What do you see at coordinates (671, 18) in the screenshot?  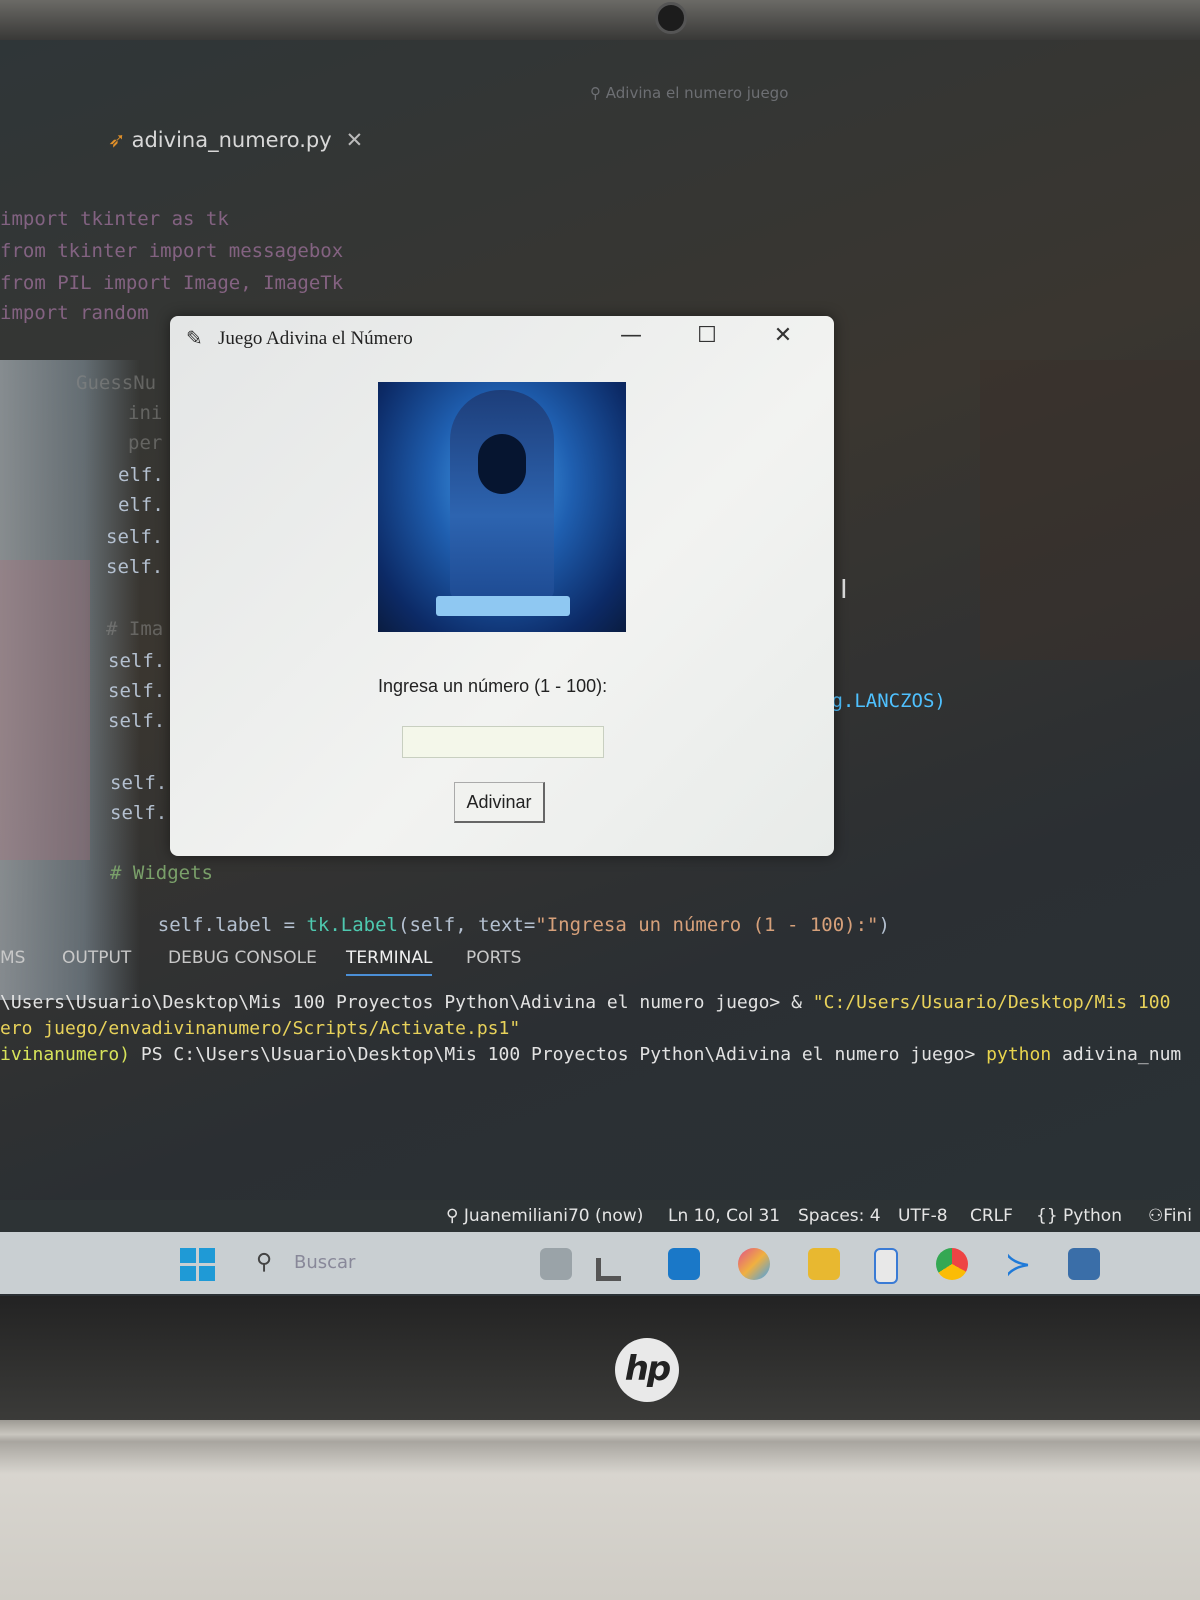 I see `webcam` at bounding box center [671, 18].